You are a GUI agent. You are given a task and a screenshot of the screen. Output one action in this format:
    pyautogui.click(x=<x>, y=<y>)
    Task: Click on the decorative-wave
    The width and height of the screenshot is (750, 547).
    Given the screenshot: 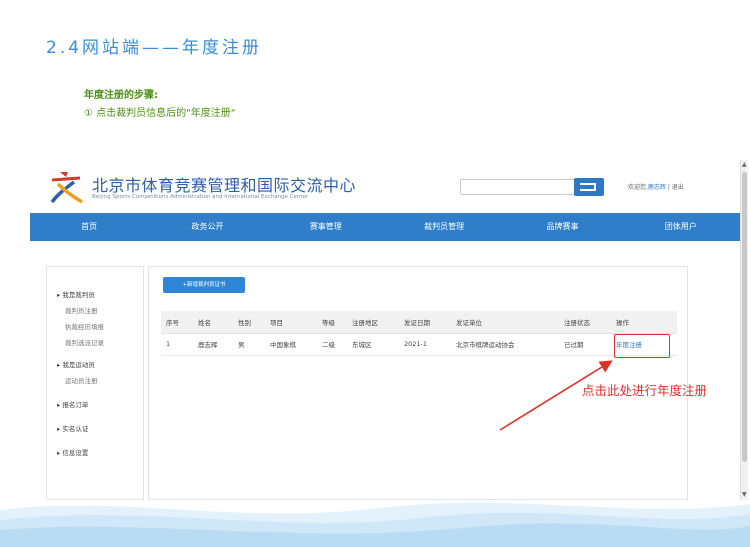 What is the action you would take?
    pyautogui.click(x=375, y=524)
    